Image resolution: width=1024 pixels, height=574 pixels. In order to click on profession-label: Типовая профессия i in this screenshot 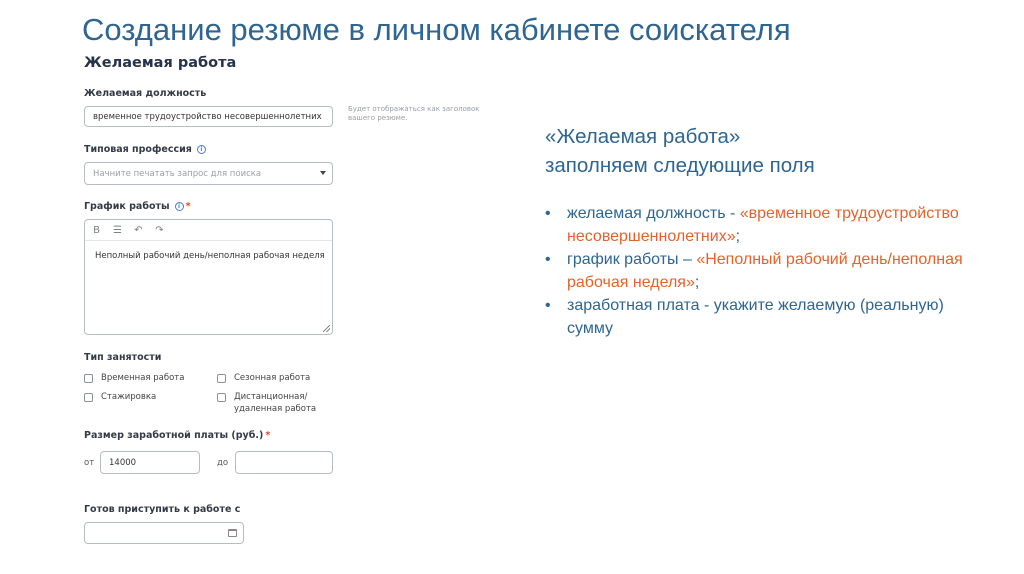, I will do `click(145, 149)`.